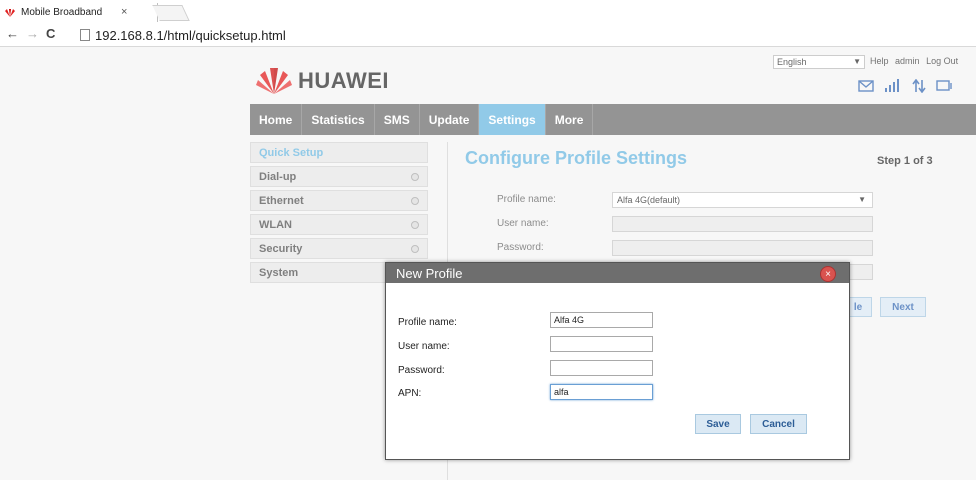 The width and height of the screenshot is (976, 480). Describe the element at coordinates (488, 11) in the screenshot. I see `browser-tab-bar: Mobile Broadband ×` at that location.